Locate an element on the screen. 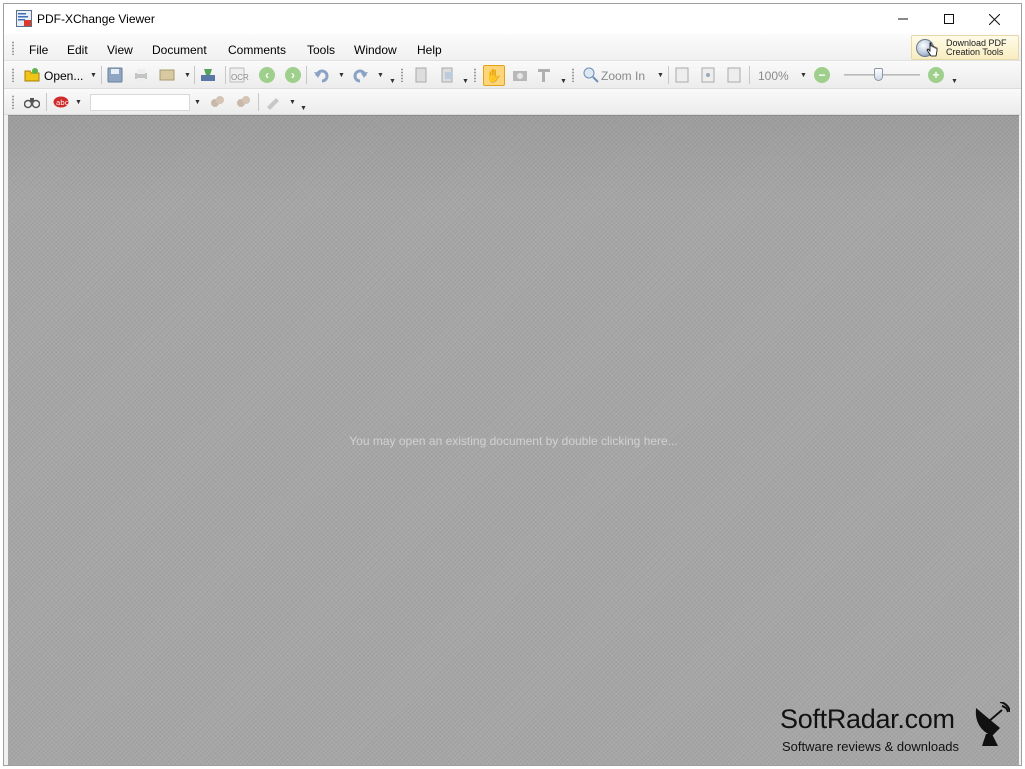  menu-window: Window is located at coordinates (375, 50).